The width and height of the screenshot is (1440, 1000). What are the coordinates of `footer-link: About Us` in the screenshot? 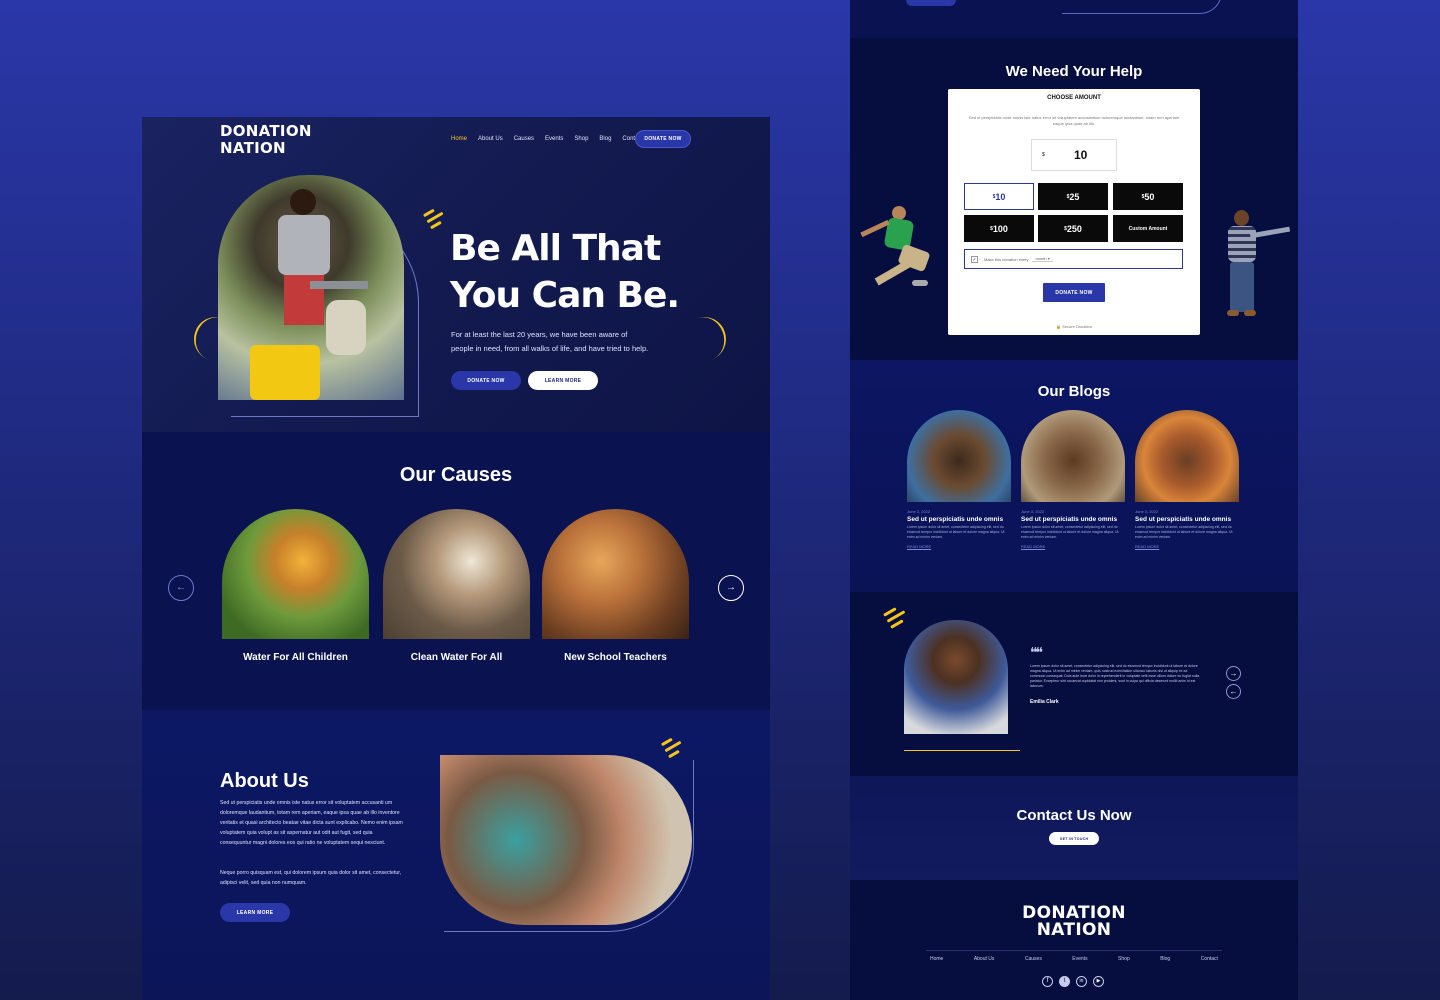 It's located at (984, 959).